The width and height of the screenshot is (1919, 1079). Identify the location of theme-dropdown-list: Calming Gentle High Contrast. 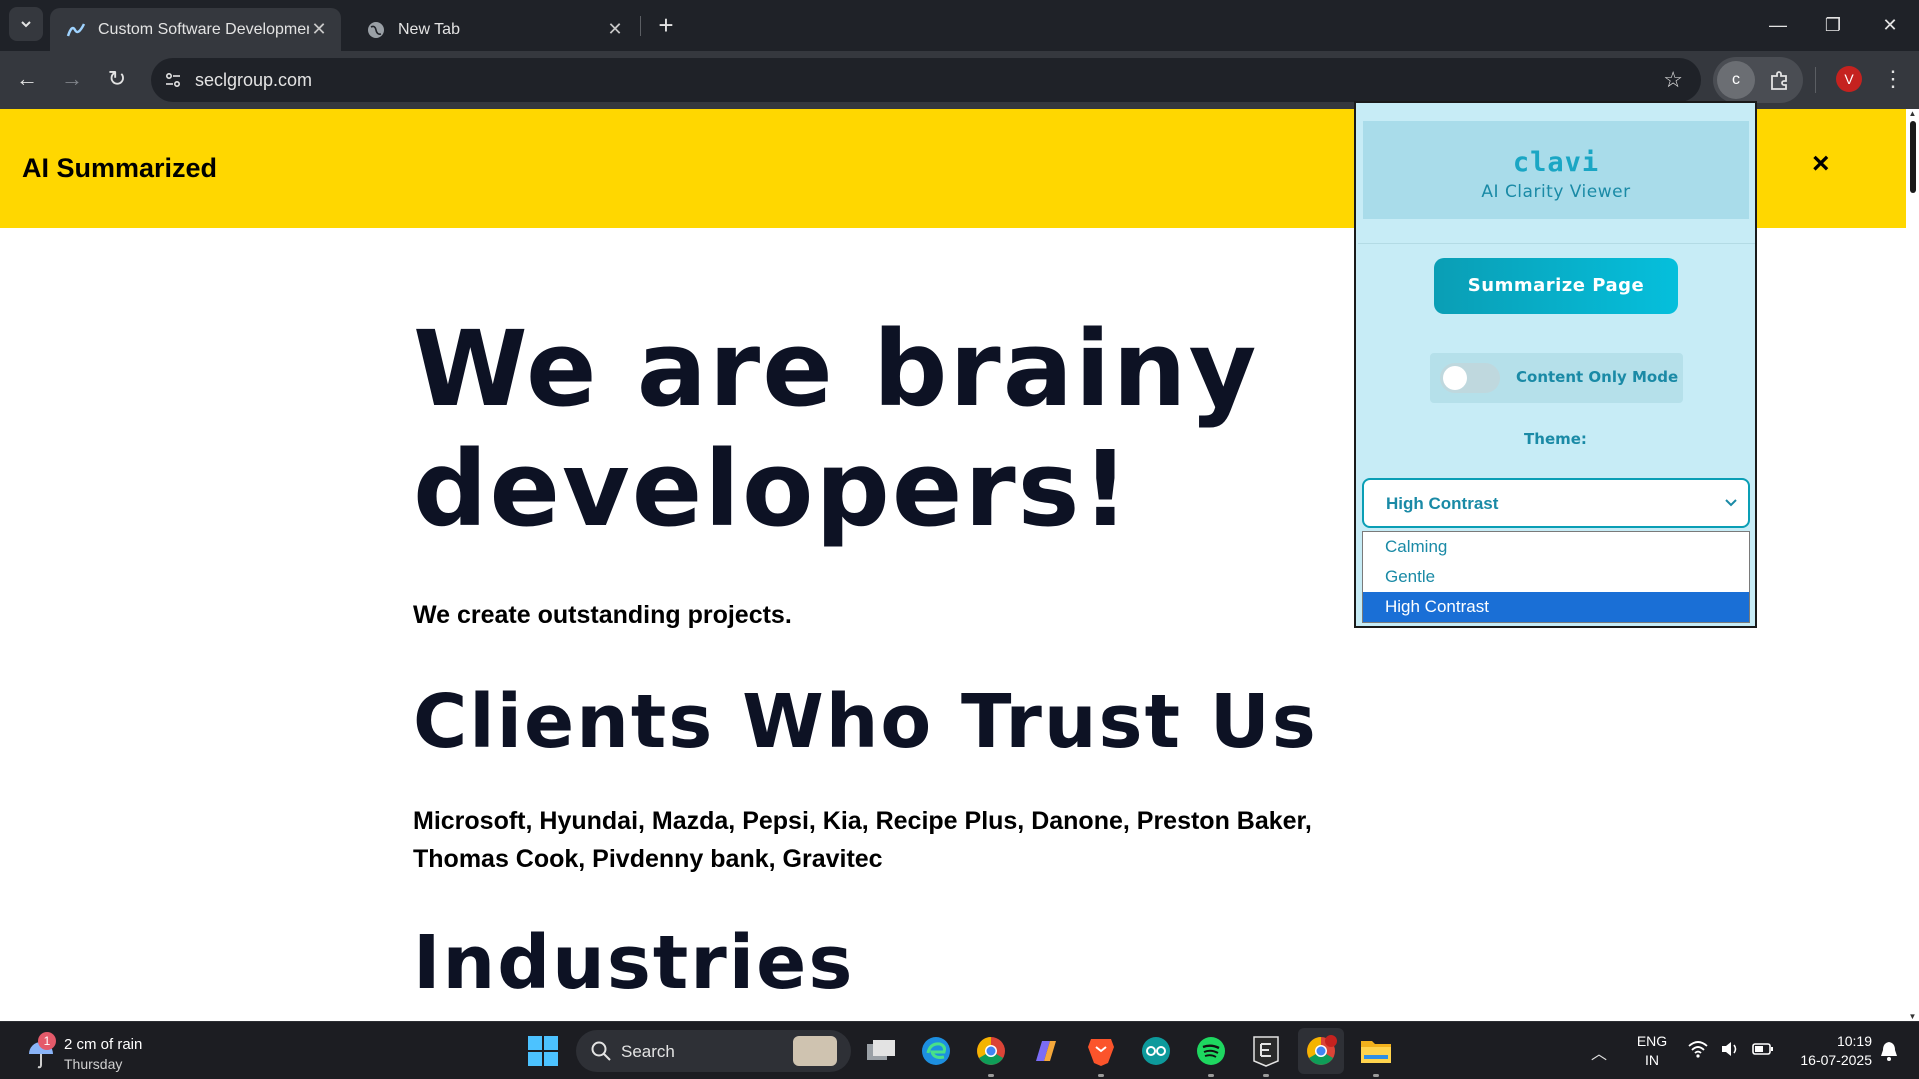
(1556, 577).